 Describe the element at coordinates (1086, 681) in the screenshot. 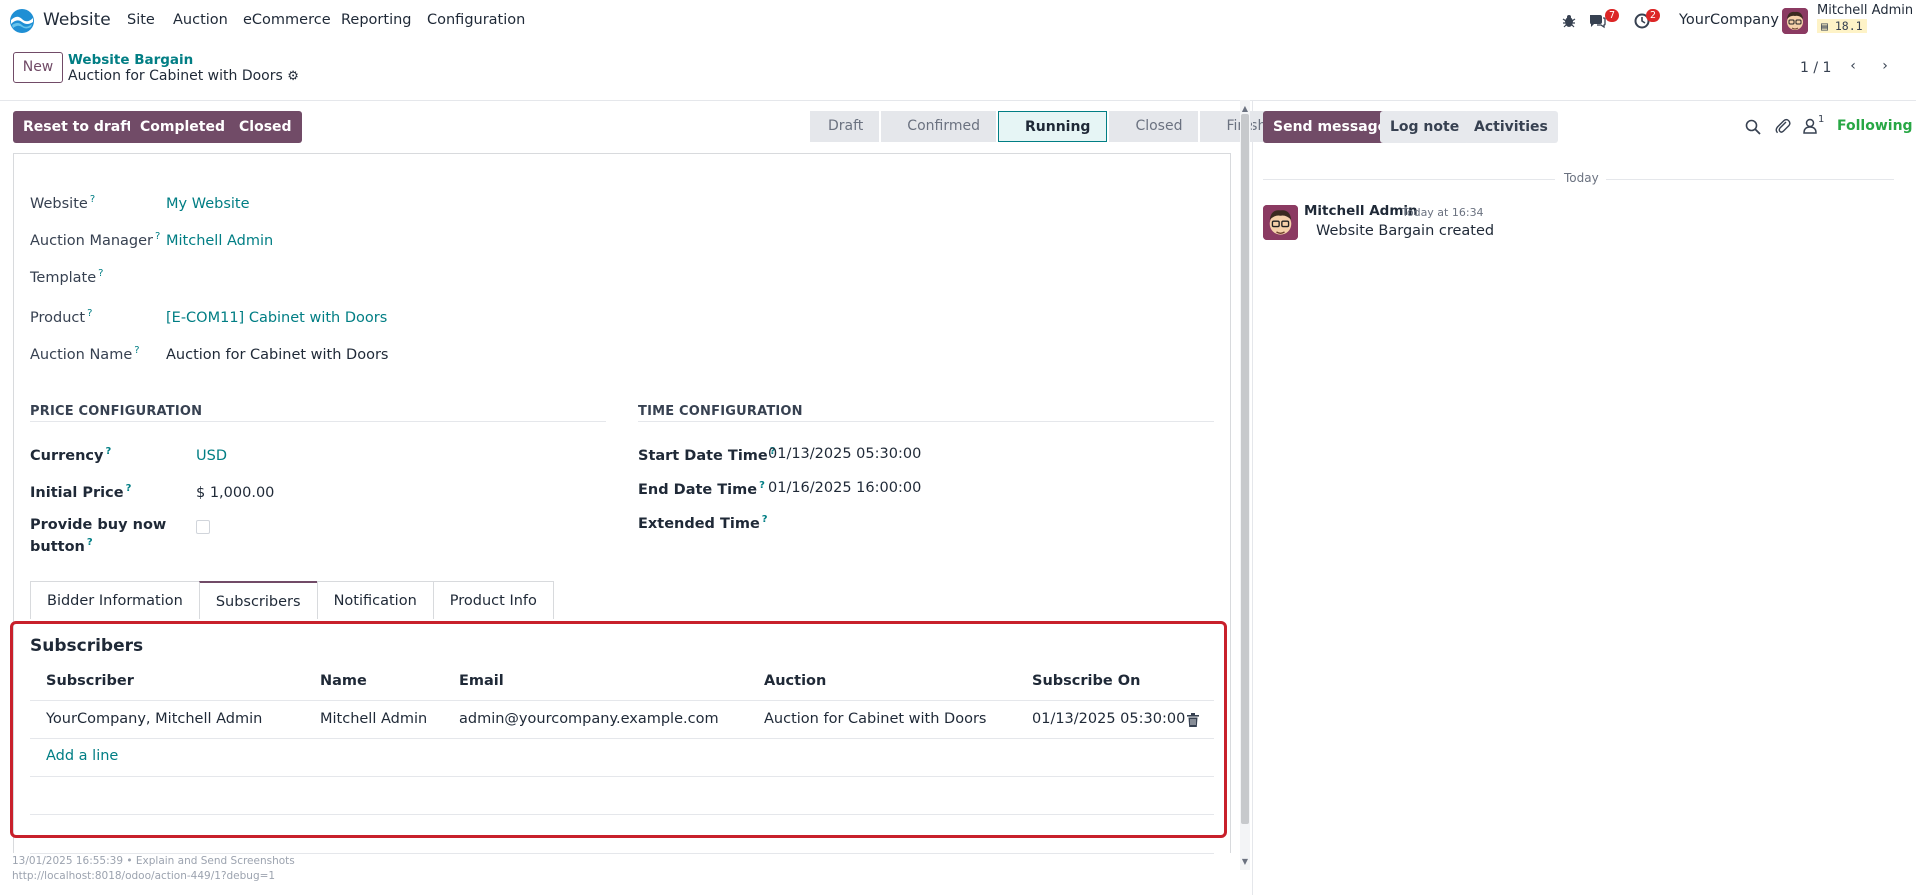

I see `column-subscribe-on: Subscribe On` at that location.